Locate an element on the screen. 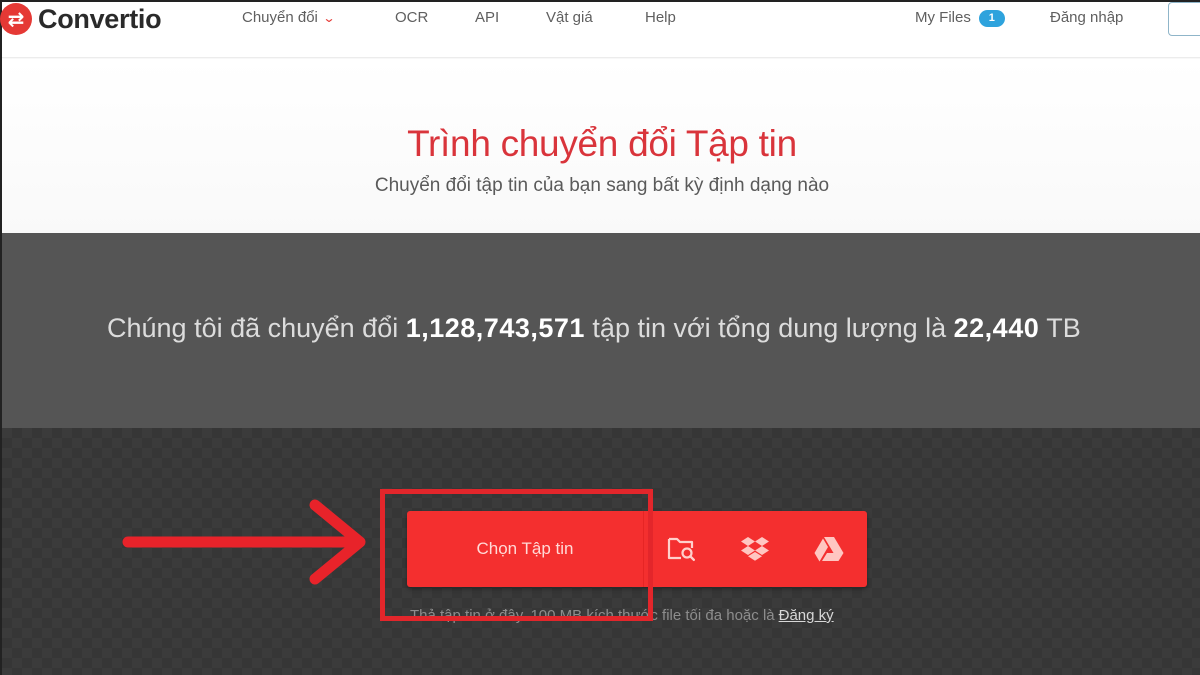  nav-convert-label: Chuyển đổi is located at coordinates (280, 17).